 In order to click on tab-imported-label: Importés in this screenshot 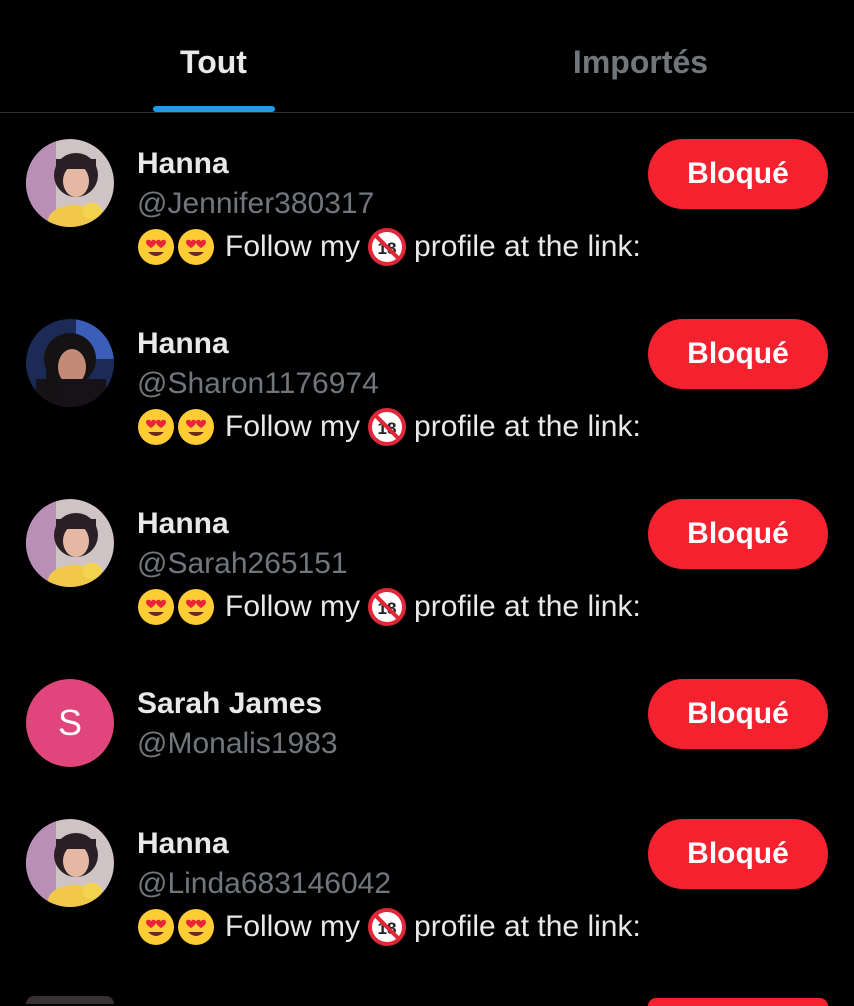, I will do `click(640, 62)`.